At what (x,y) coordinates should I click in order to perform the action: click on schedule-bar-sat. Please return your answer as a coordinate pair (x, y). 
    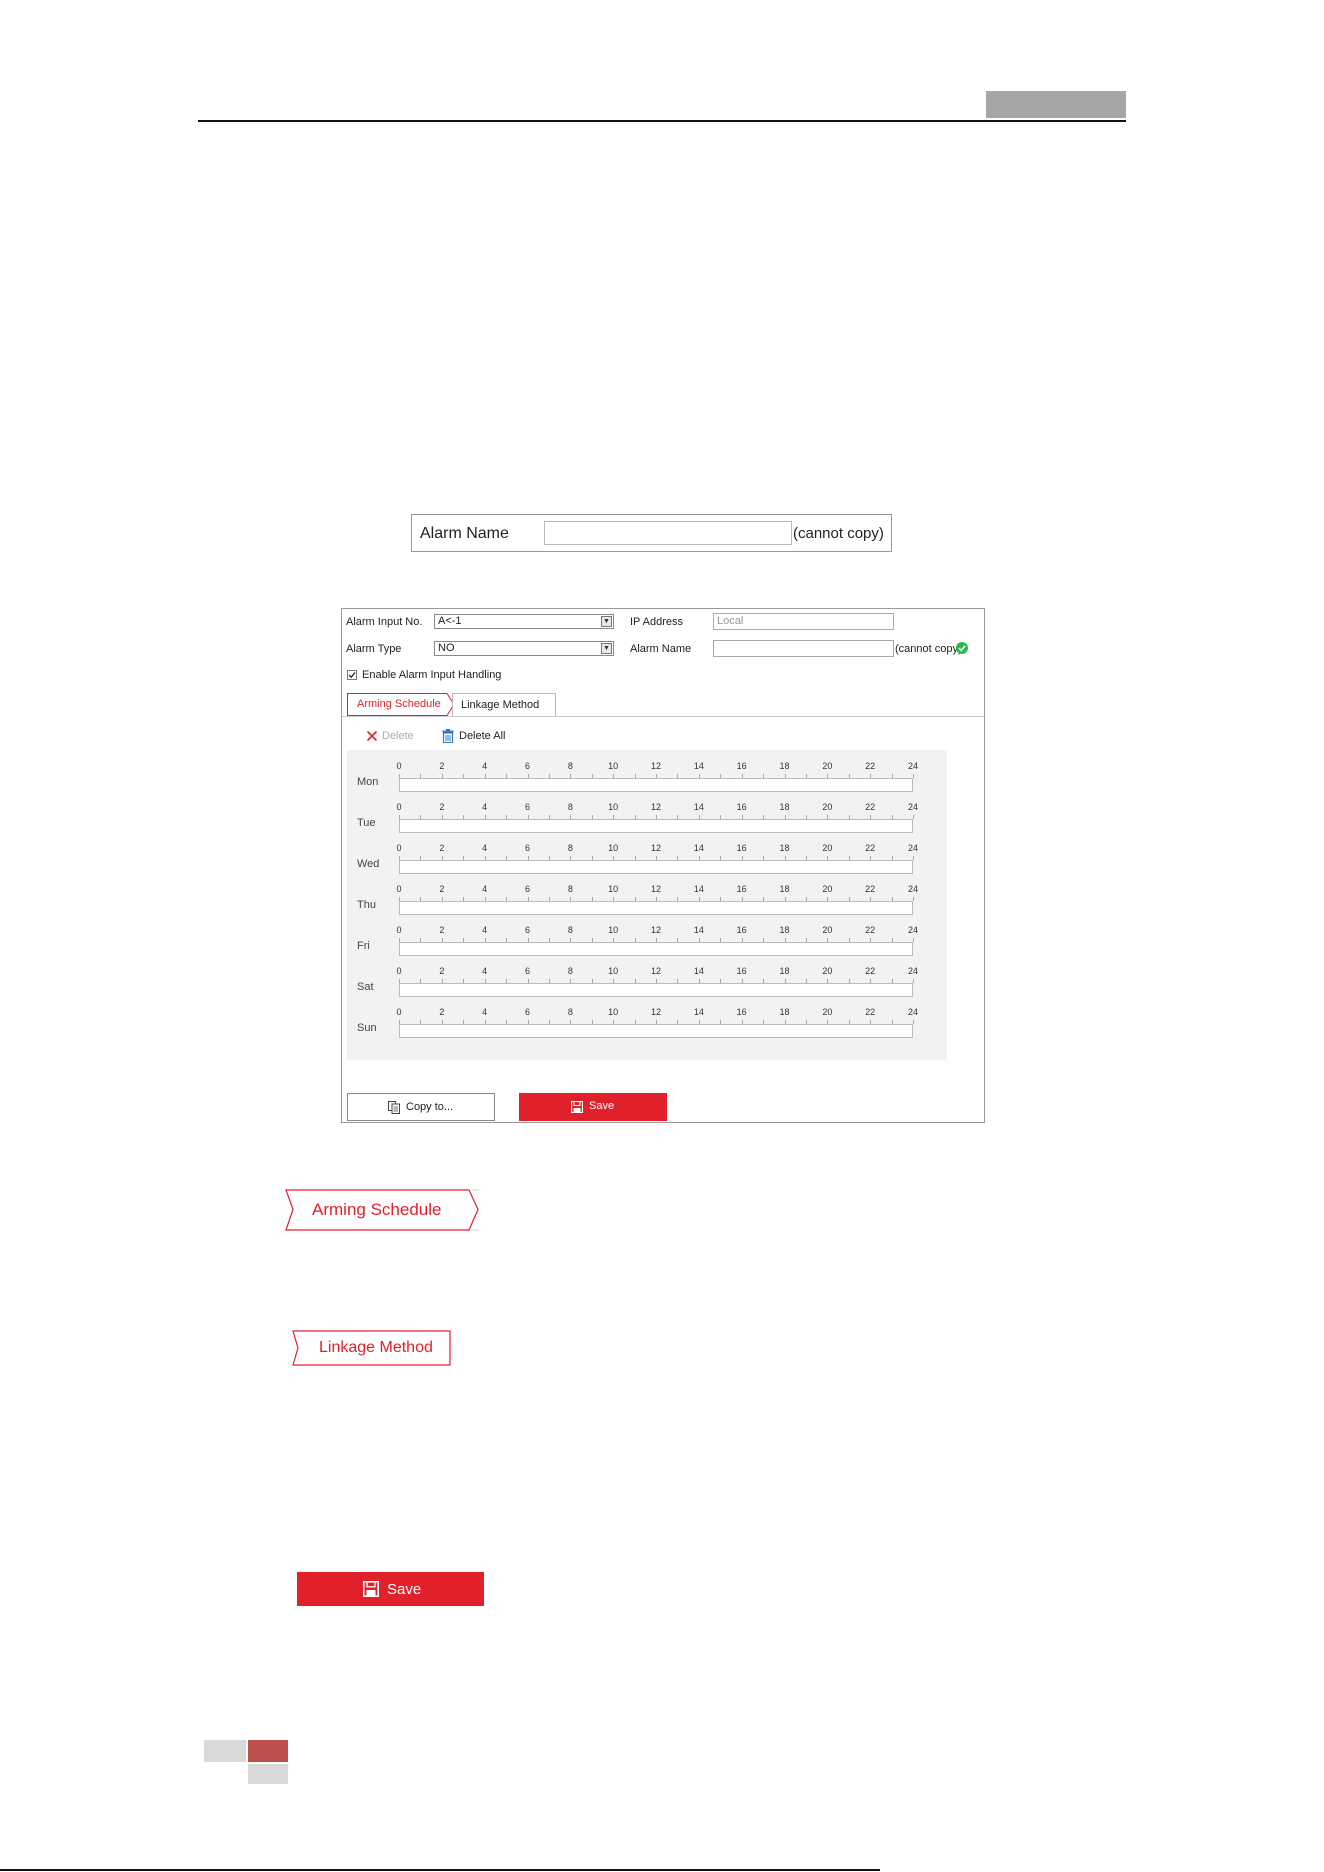
    Looking at the image, I should click on (656, 990).